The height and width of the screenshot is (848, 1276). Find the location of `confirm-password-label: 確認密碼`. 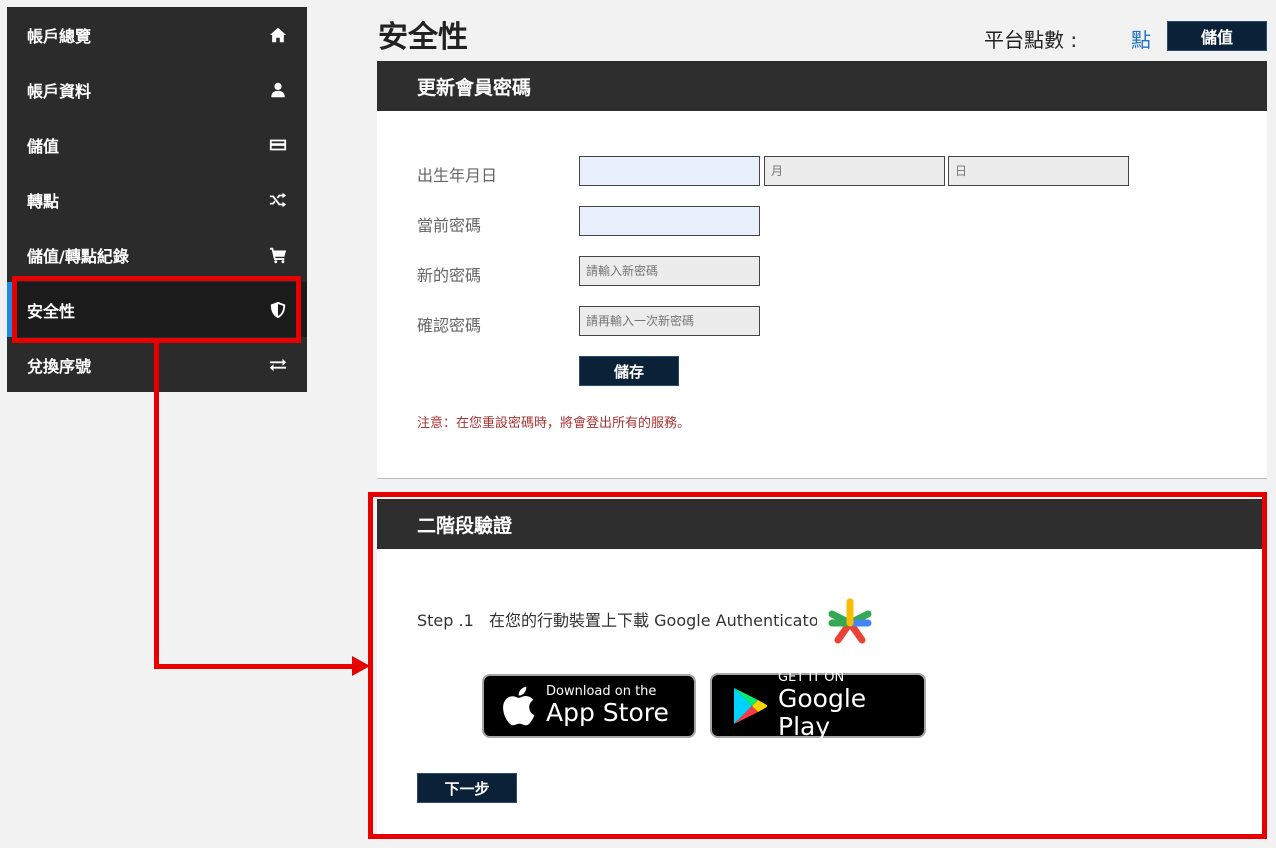

confirm-password-label: 確認密碼 is located at coordinates (449, 325).